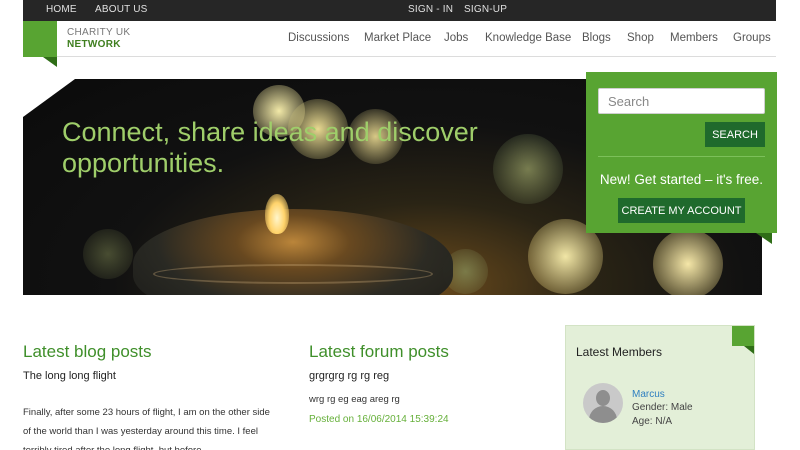 The width and height of the screenshot is (800, 450). I want to click on members-flag-tail, so click(749, 350).